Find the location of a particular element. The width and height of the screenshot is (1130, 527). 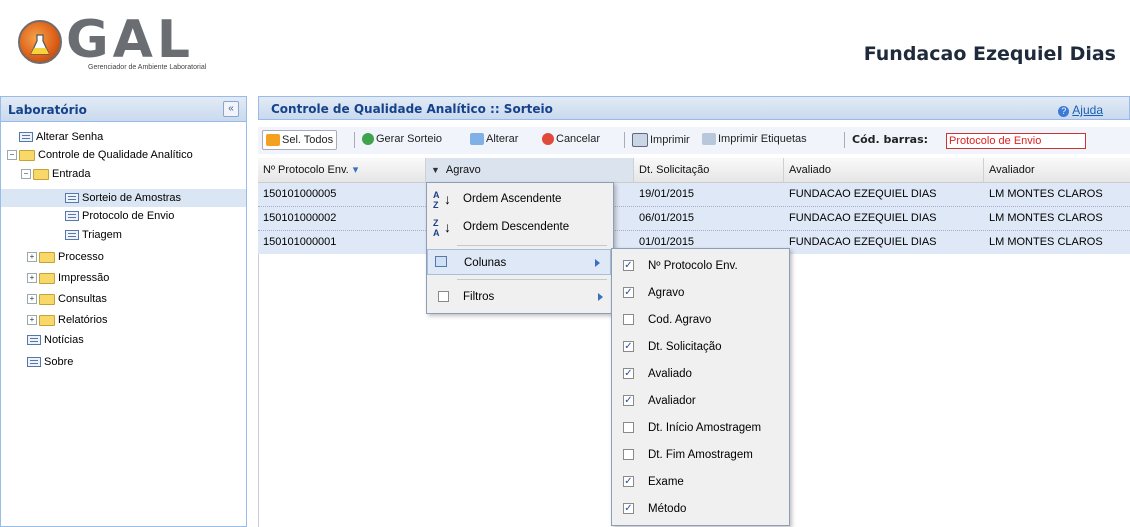

tree-item-consultas: + Consultas is located at coordinates (67, 299).